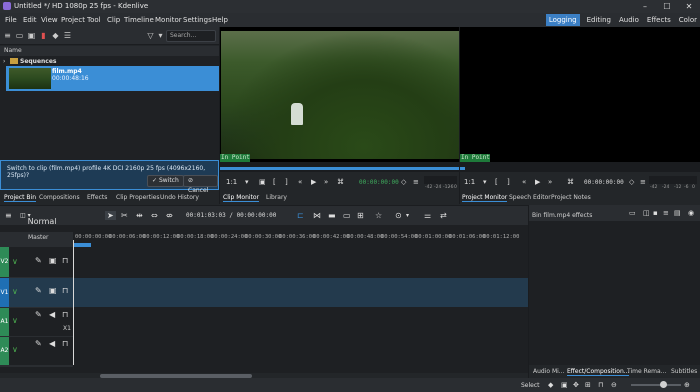  I want to click on track-a2: A2 ∨ ✎ ◀ ⊓, so click(264, 351).